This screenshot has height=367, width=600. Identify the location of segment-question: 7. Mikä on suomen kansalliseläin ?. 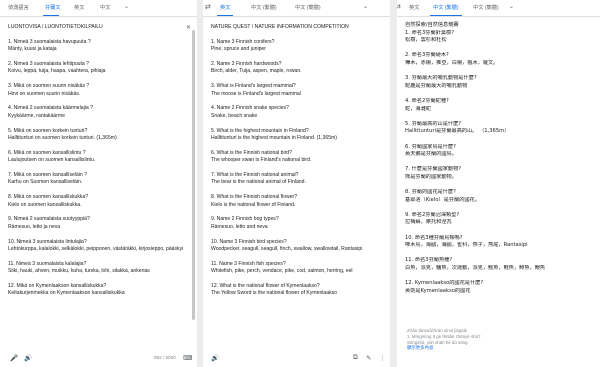
(47, 175).